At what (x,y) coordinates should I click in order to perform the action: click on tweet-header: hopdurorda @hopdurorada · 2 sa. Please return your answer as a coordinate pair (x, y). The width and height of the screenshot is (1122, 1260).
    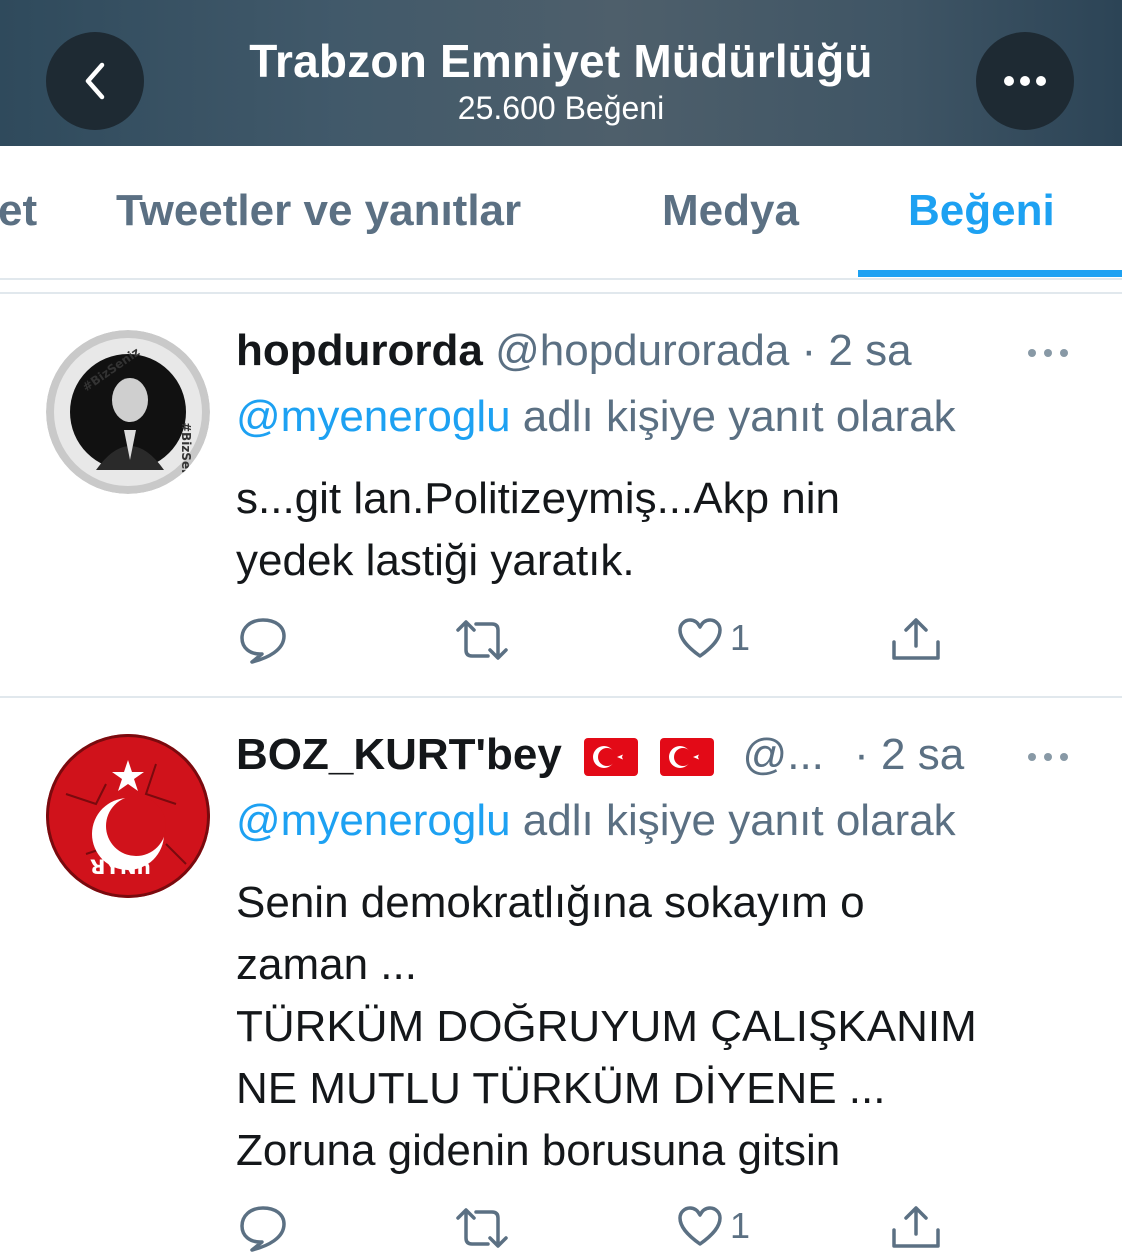
    Looking at the image, I should click on (574, 351).